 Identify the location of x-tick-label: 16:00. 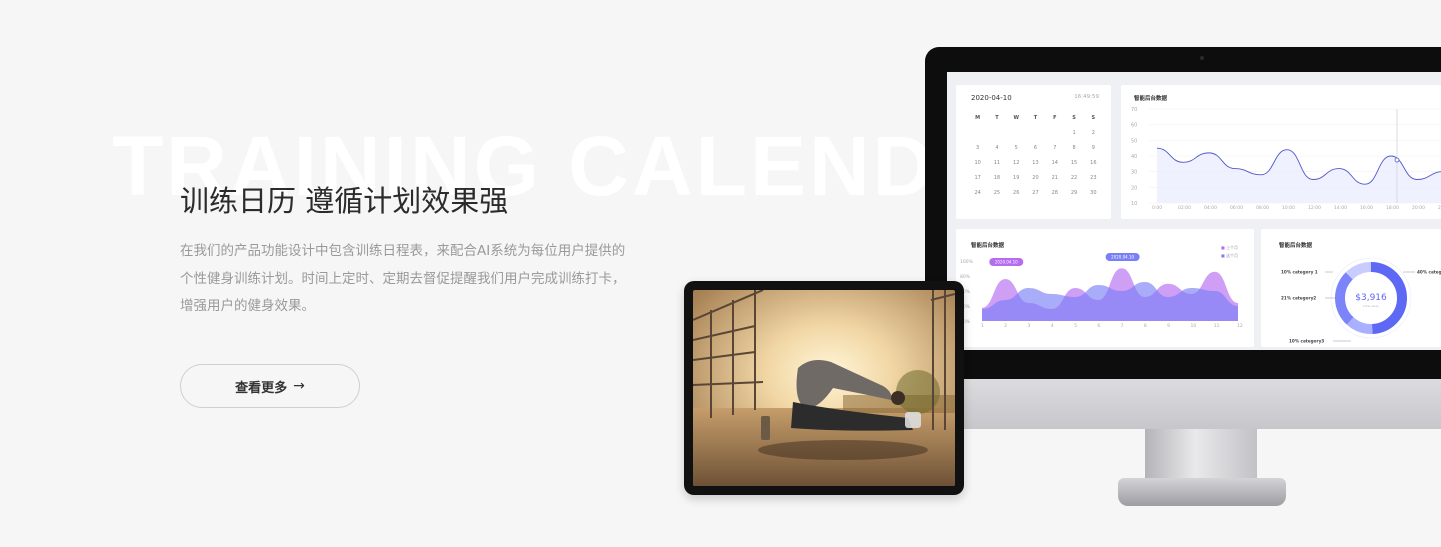
(1366, 208).